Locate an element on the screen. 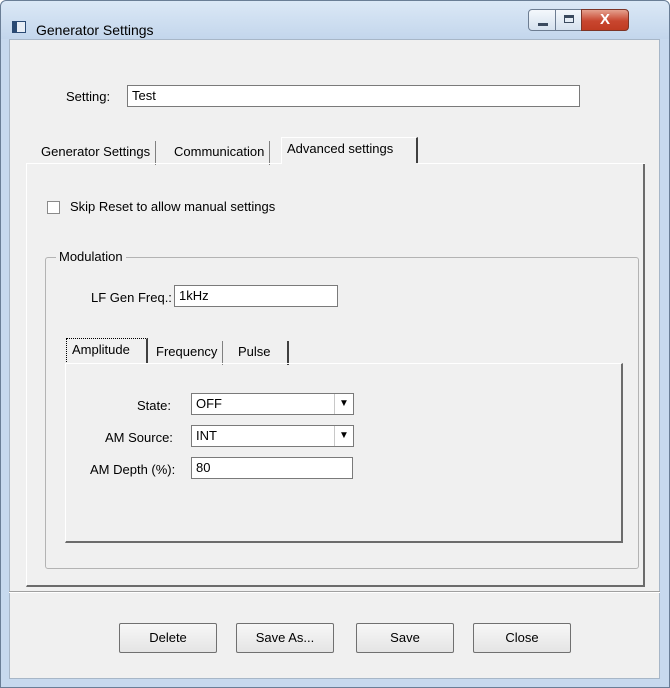 This screenshot has height=688, width=670. panel-top-edge is located at coordinates (154, 163).